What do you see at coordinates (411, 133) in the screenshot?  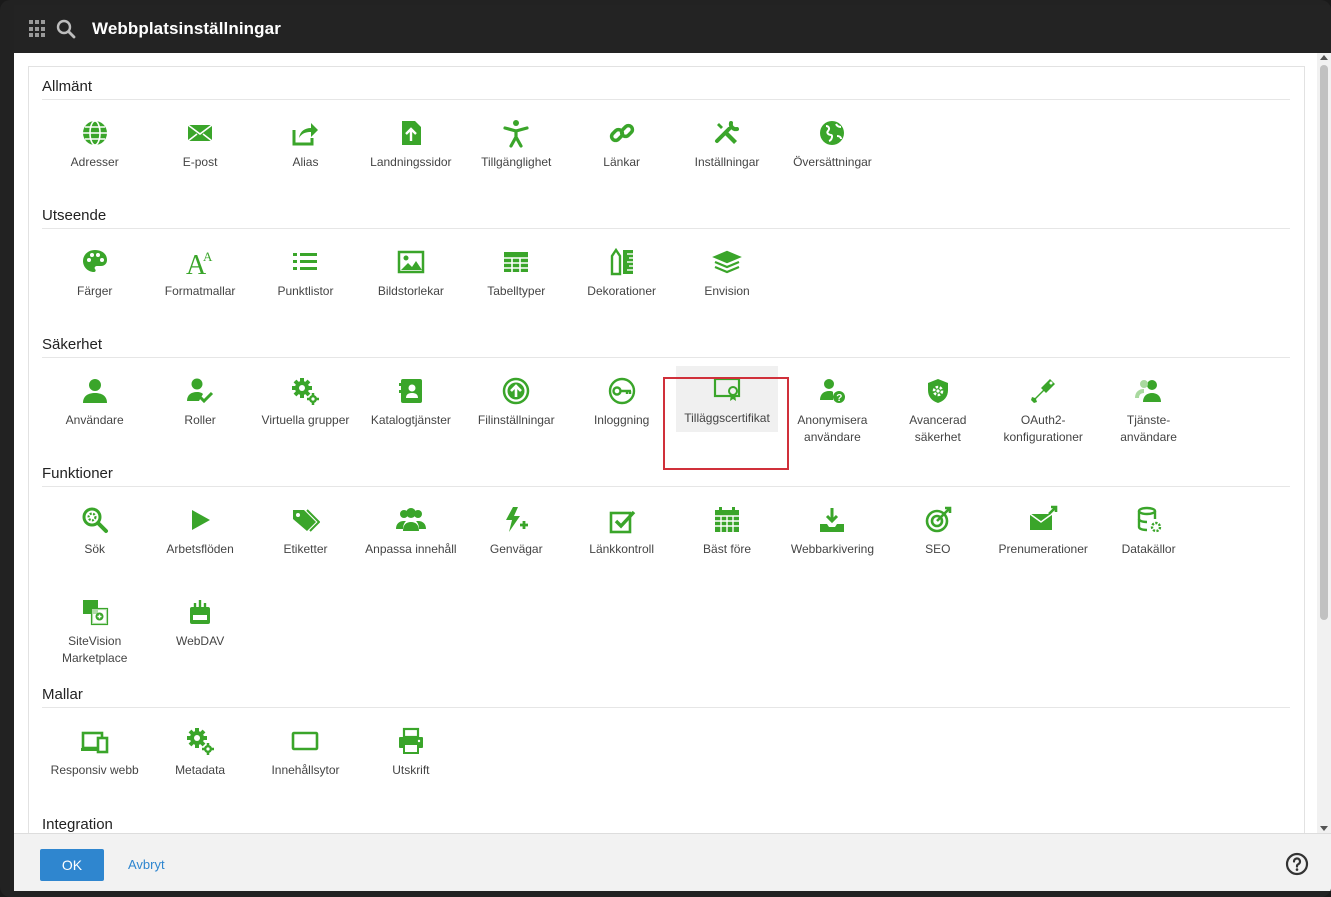 I see `landing-page-icon` at bounding box center [411, 133].